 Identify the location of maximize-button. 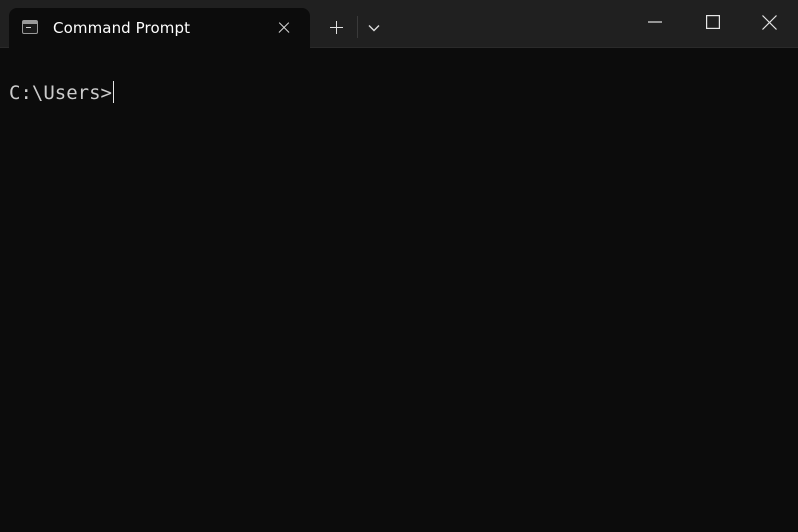
(713, 22).